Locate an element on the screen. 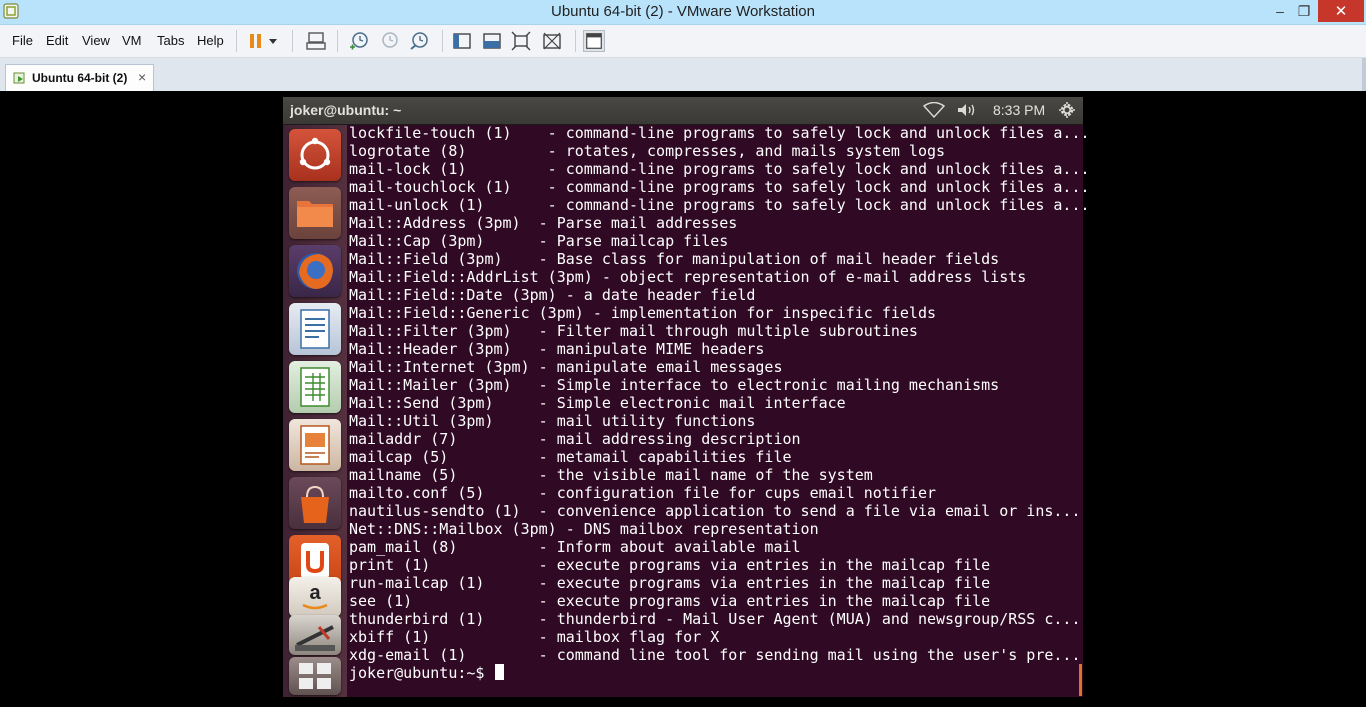 The width and height of the screenshot is (1366, 707). ubuntu-logo-icon is located at coordinates (315, 153).